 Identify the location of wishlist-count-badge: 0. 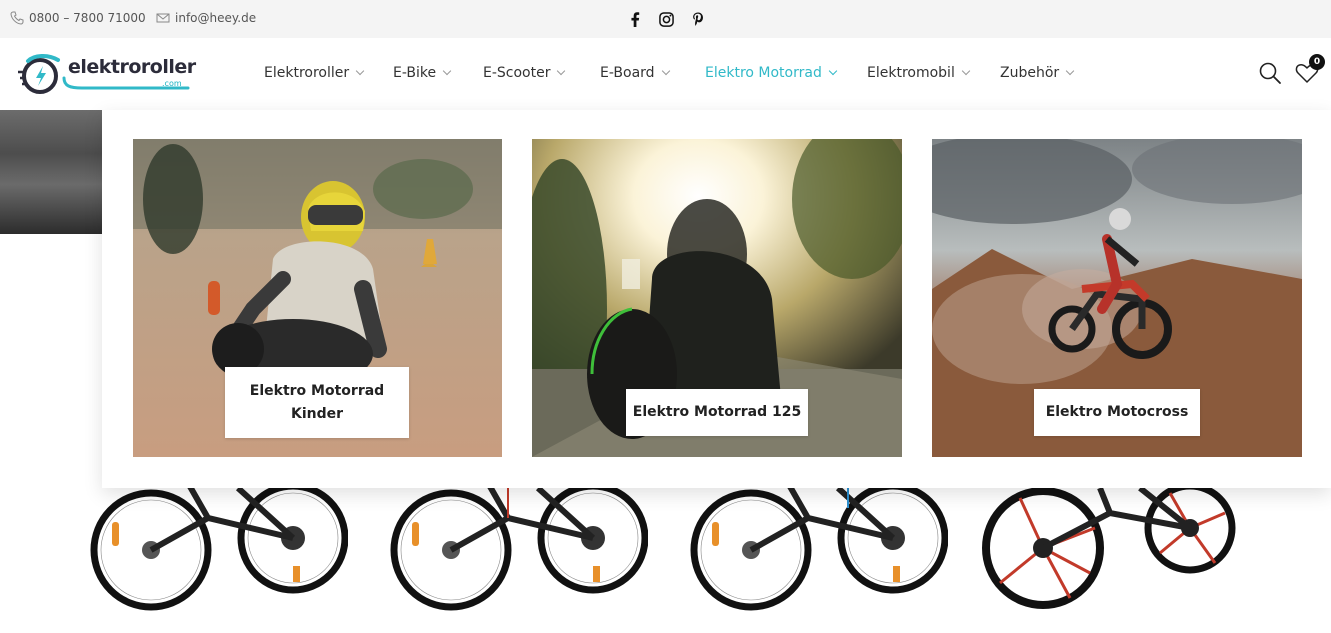
(1317, 62).